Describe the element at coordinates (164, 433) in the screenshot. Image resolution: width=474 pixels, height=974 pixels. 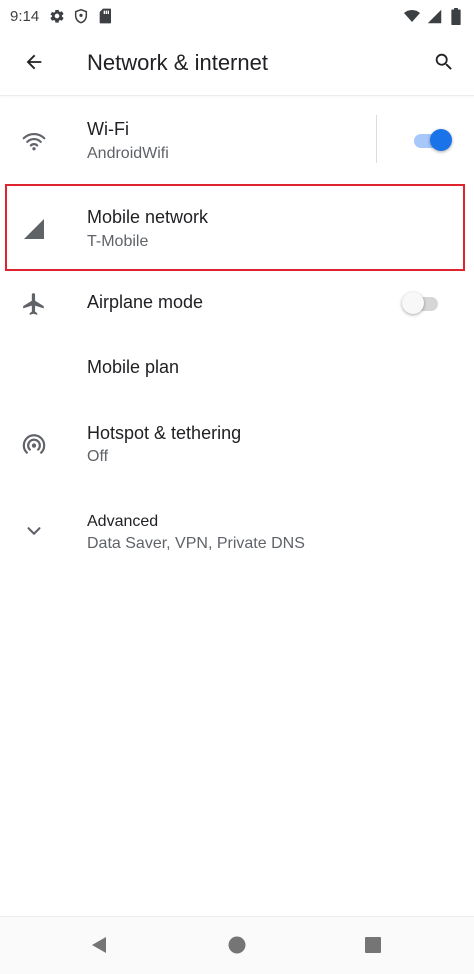
I see `hotspot-title: Hotspot & tethering` at that location.